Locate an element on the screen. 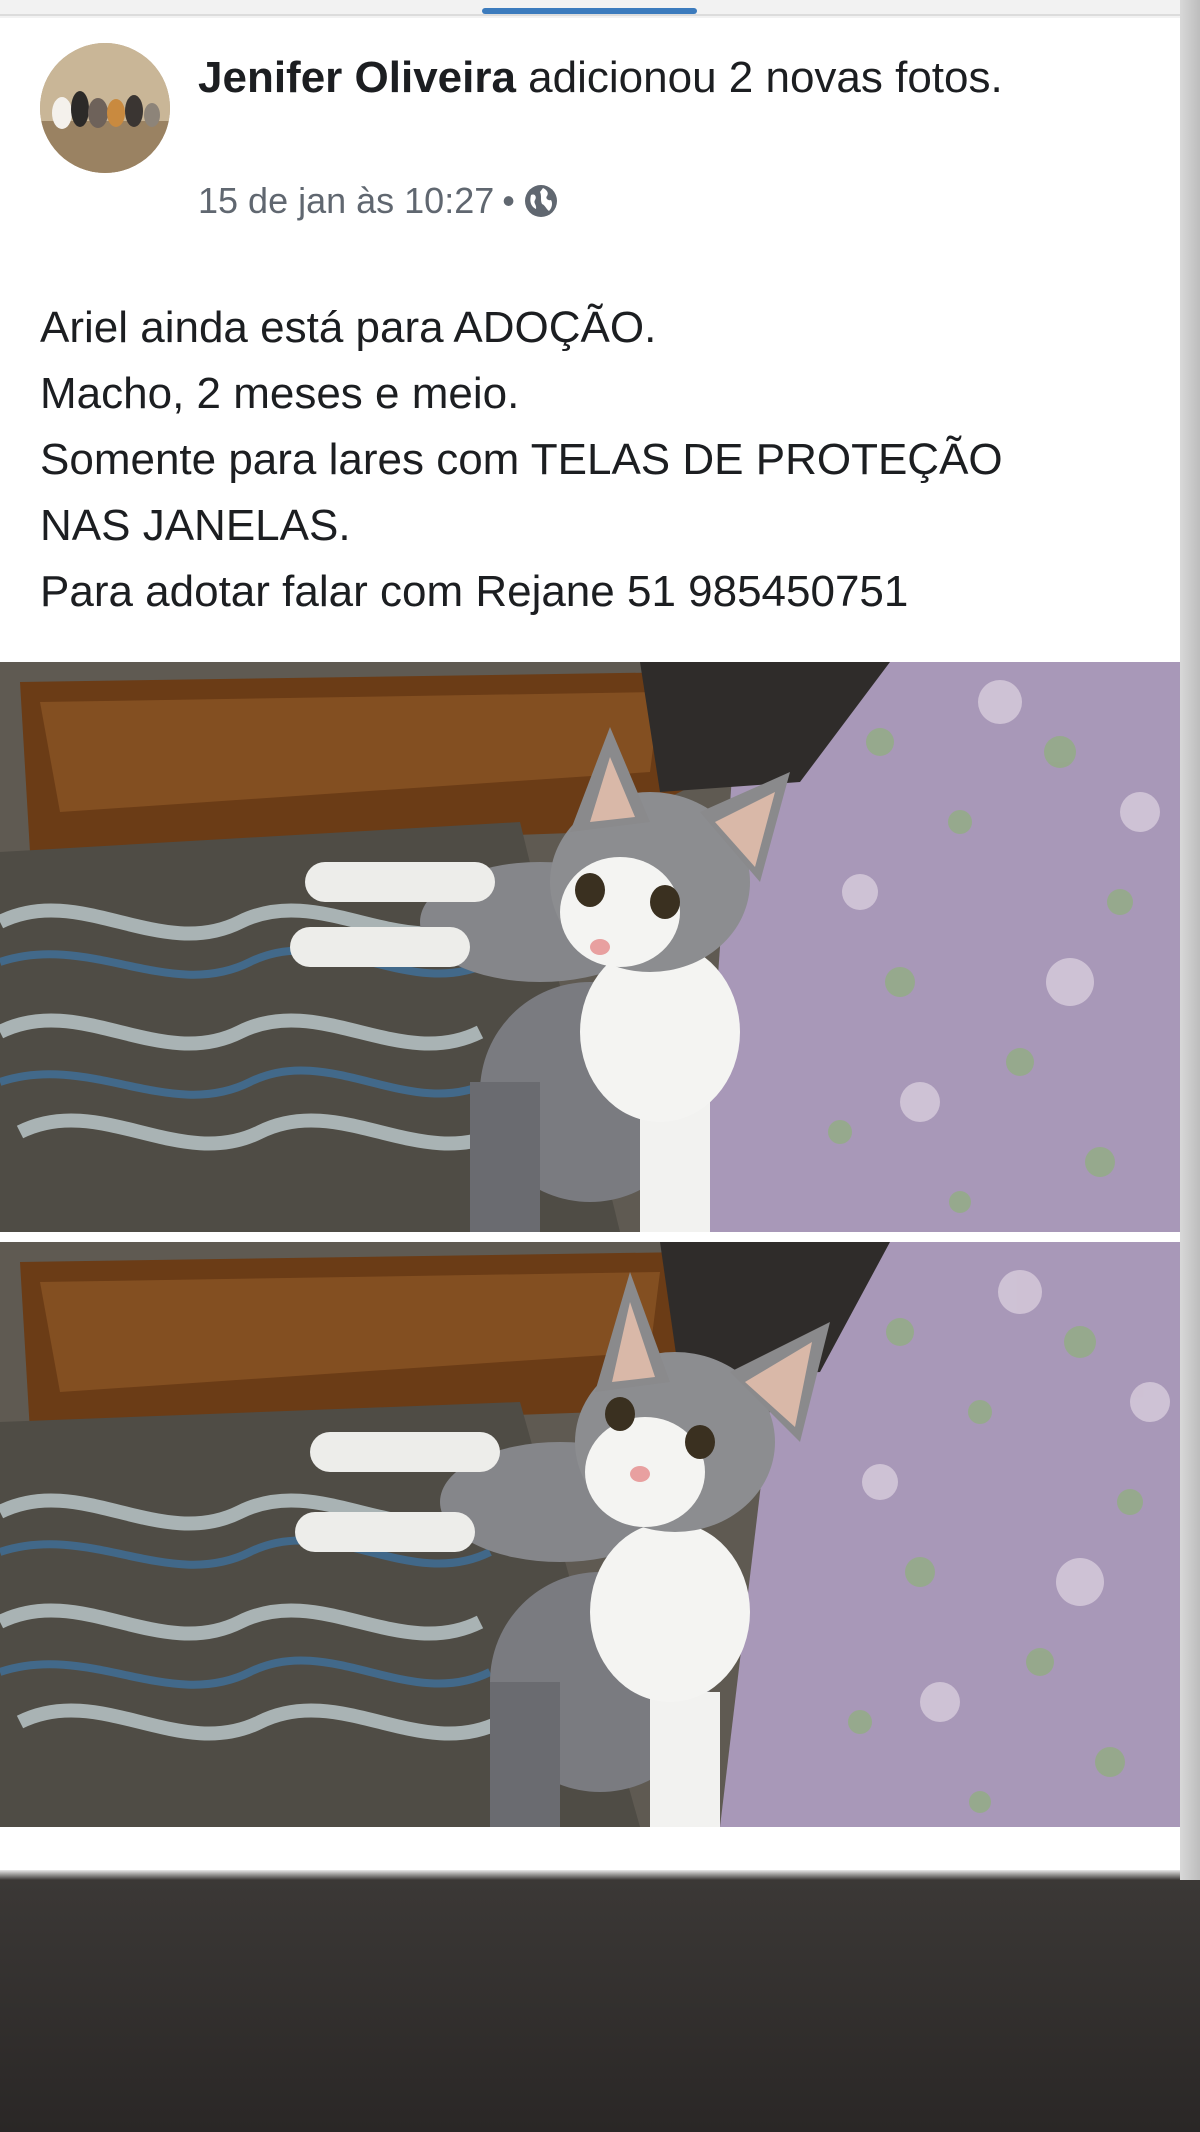 The image size is (1200, 2132). post-text-line: NAS JANELAS. is located at coordinates (195, 525).